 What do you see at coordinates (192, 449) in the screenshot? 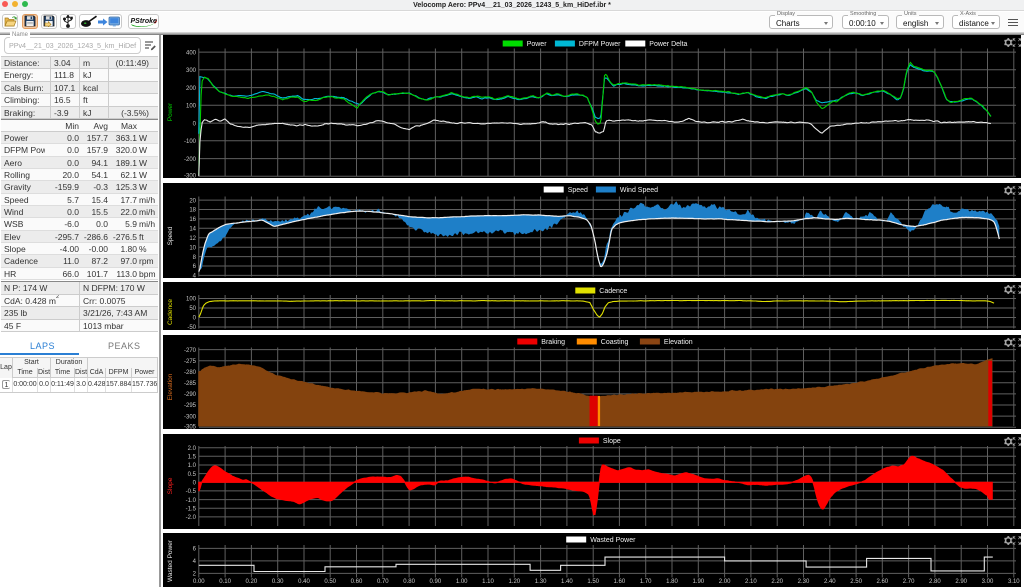
I see `svg-text: 2.0` at bounding box center [192, 449].